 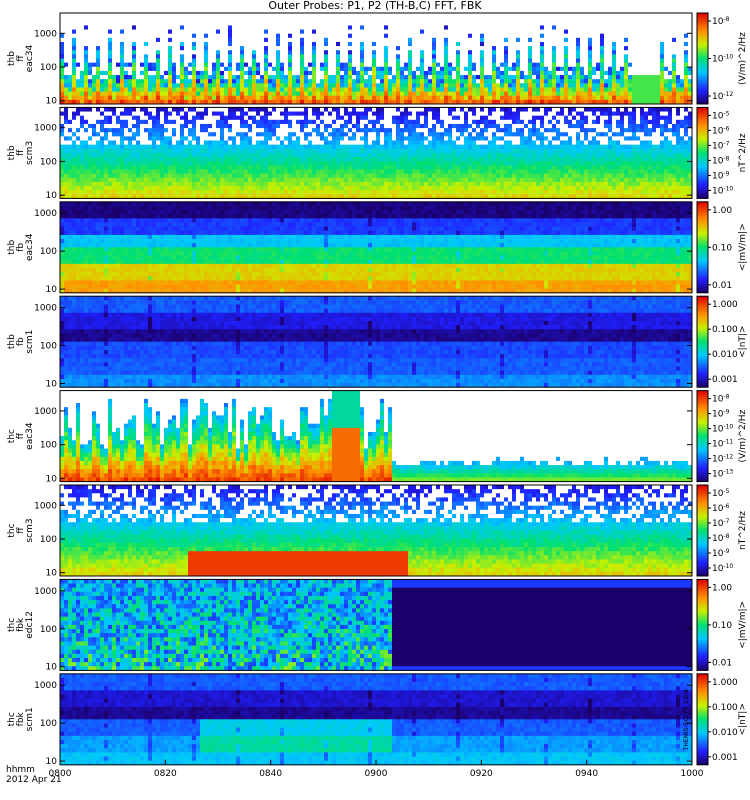 I want to click on colorbar-tick-label: 10-13, so click(x=722, y=474).